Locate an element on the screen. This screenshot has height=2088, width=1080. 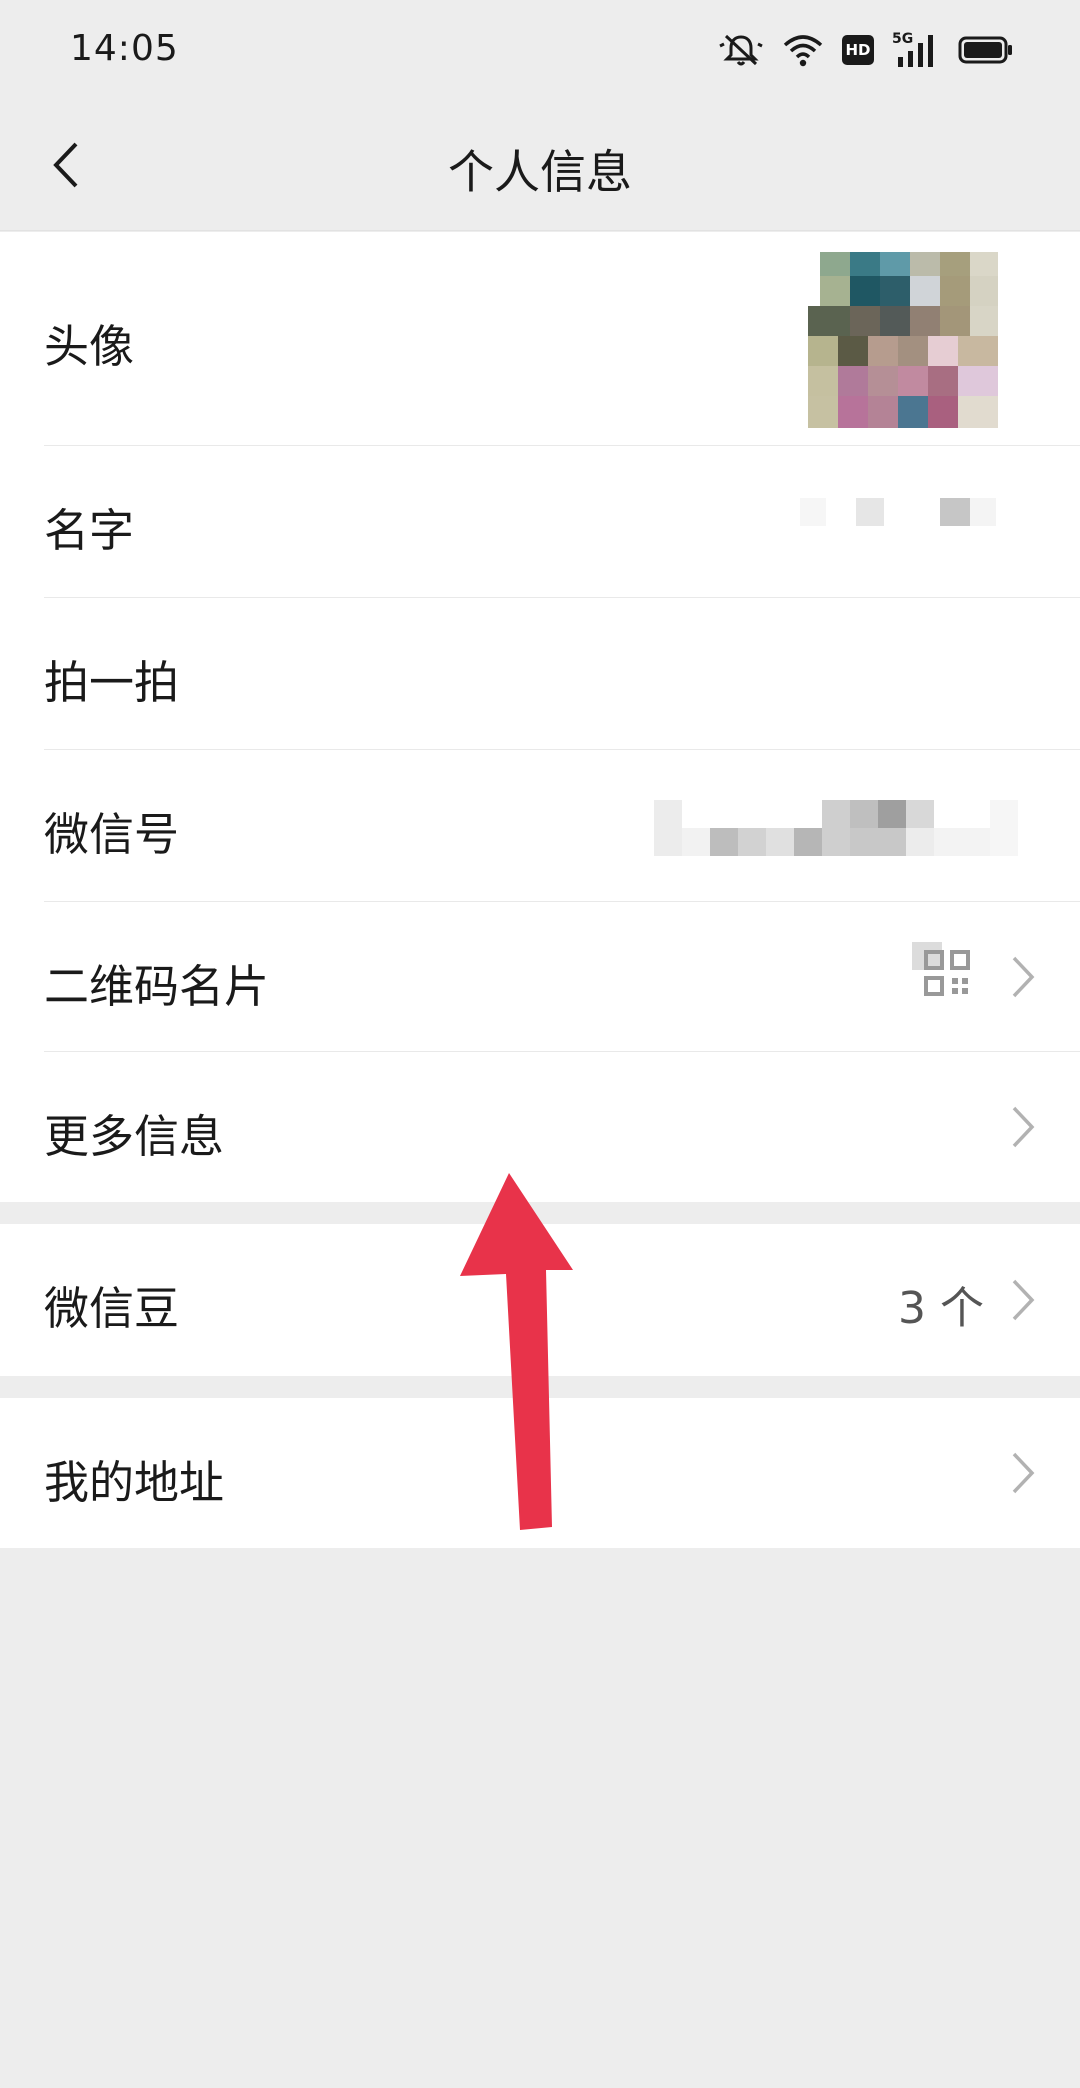
annotation-arrow-icon is located at coordinates (516, 1351).